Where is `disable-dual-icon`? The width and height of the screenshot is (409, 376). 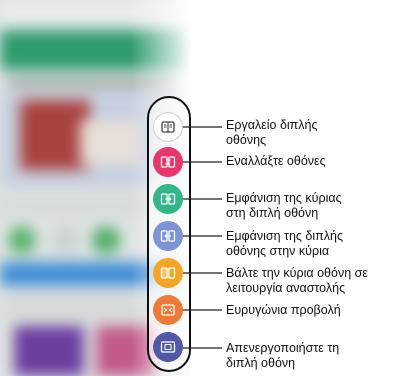
disable-dual-icon is located at coordinates (168, 347).